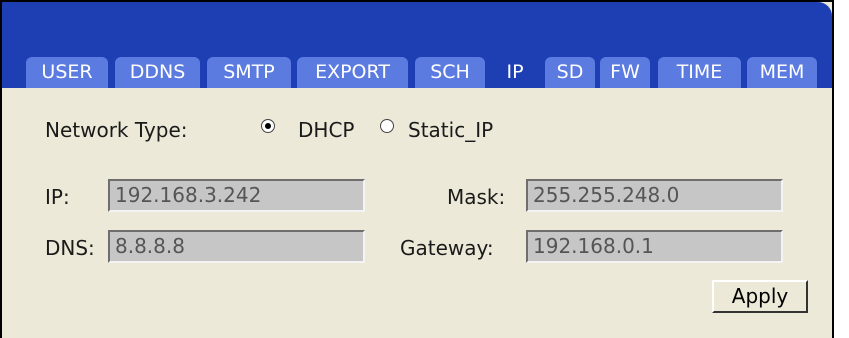 The width and height of the screenshot is (849, 338). I want to click on tab-export: EXPORT, so click(352, 72).